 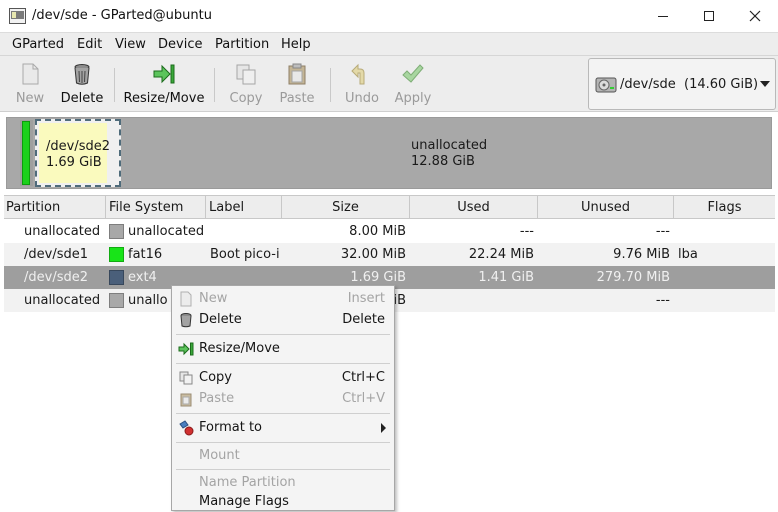 What do you see at coordinates (186, 400) in the screenshot?
I see `paste-icon` at bounding box center [186, 400].